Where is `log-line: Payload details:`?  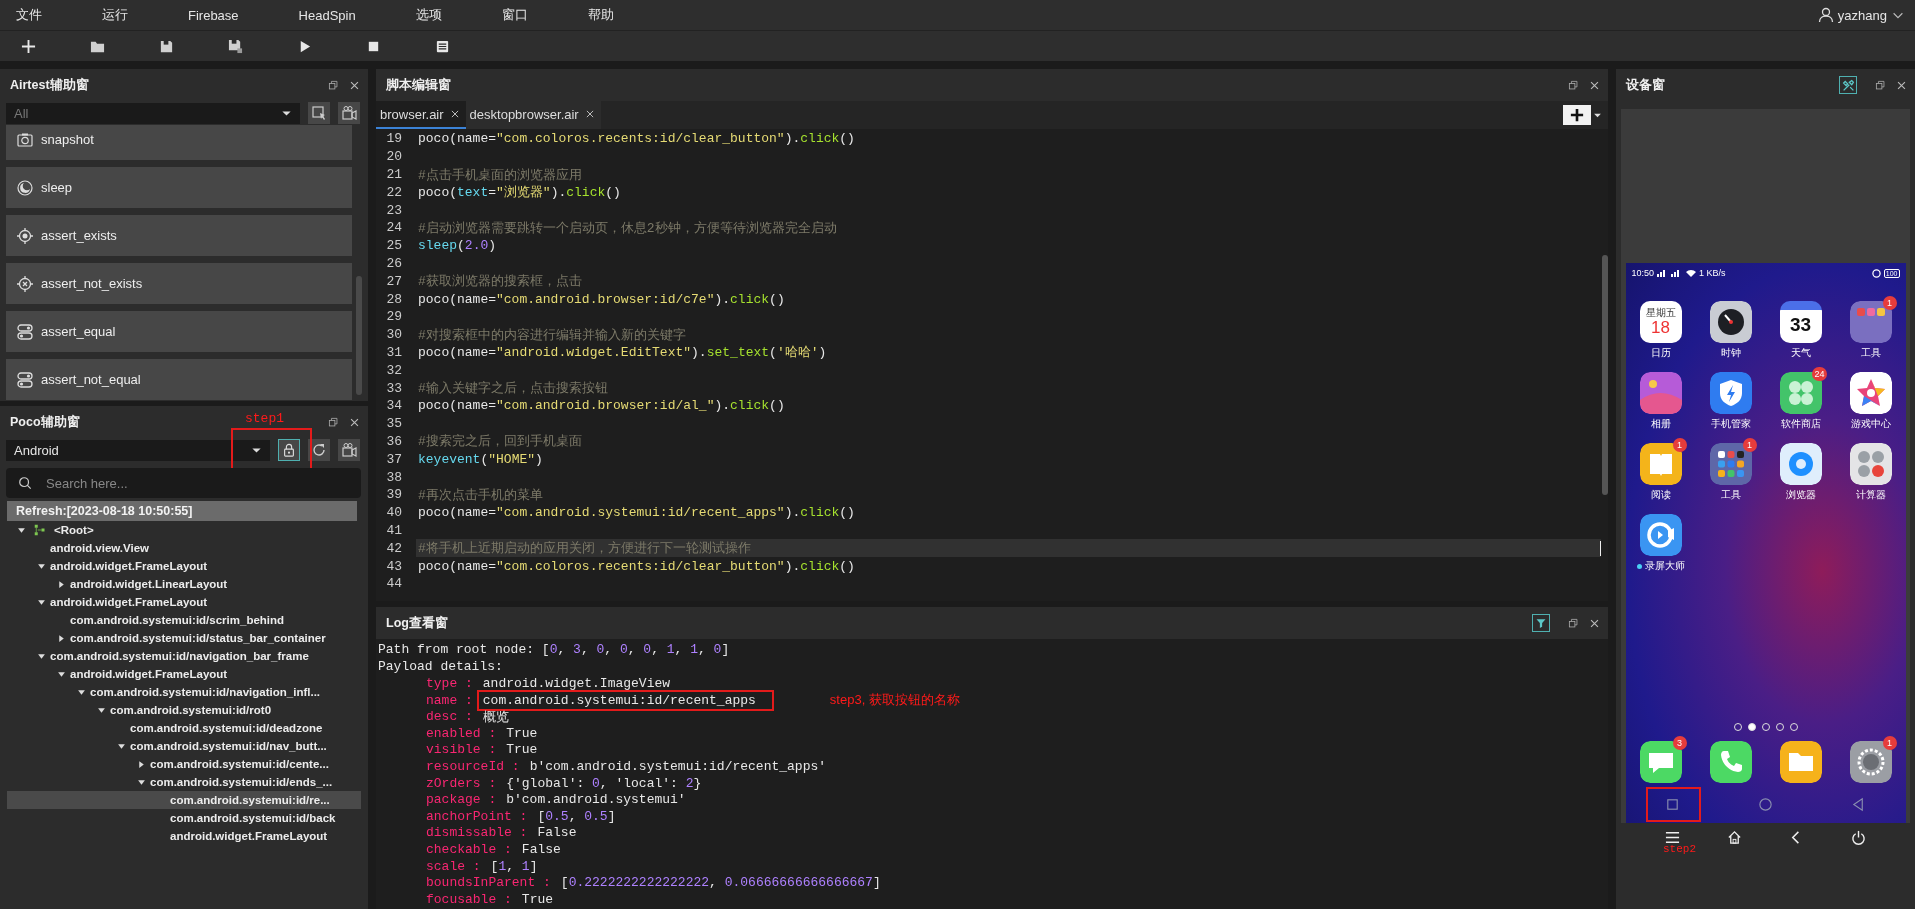
log-line: Payload details: is located at coordinates (441, 667).